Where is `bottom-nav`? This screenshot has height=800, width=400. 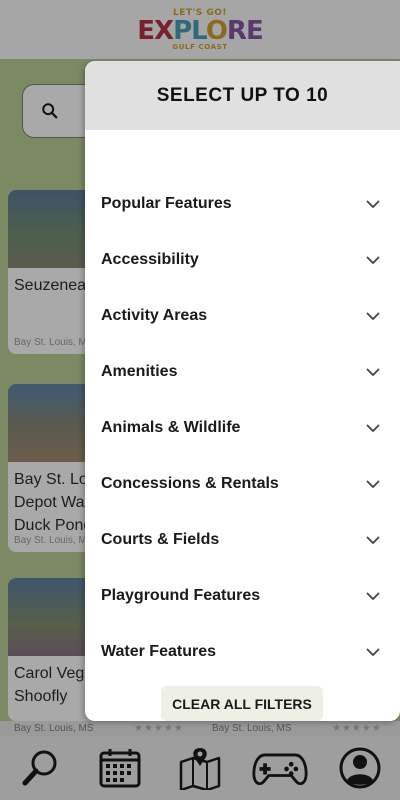 bottom-nav is located at coordinates (200, 768).